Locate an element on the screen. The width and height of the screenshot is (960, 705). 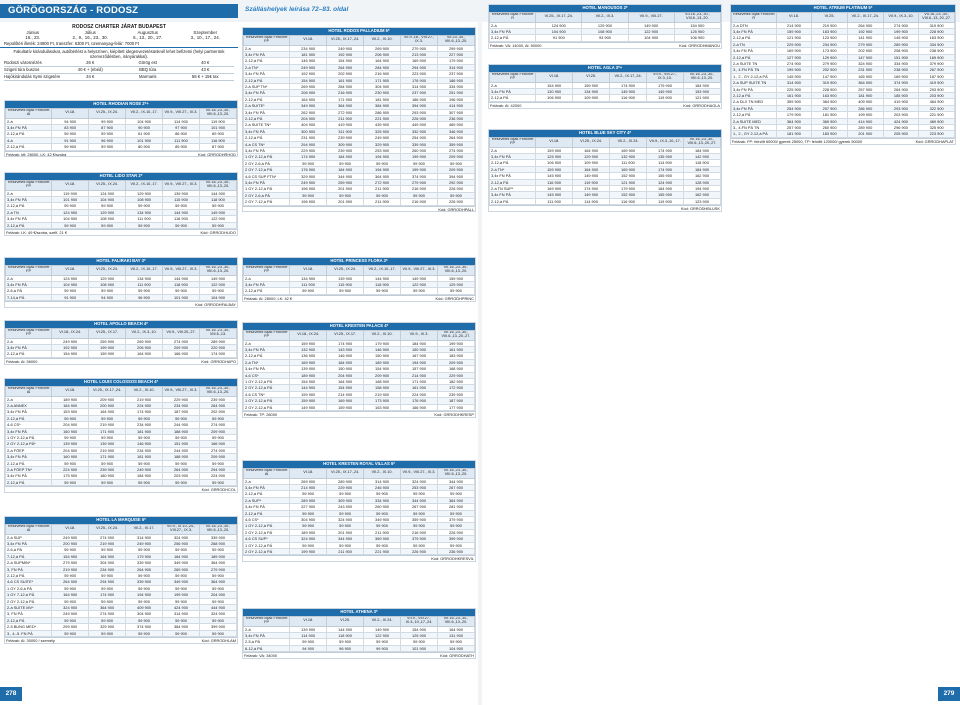
room-type: 3., 4.-5. FN PÁ is located at coordinates (28, 633).